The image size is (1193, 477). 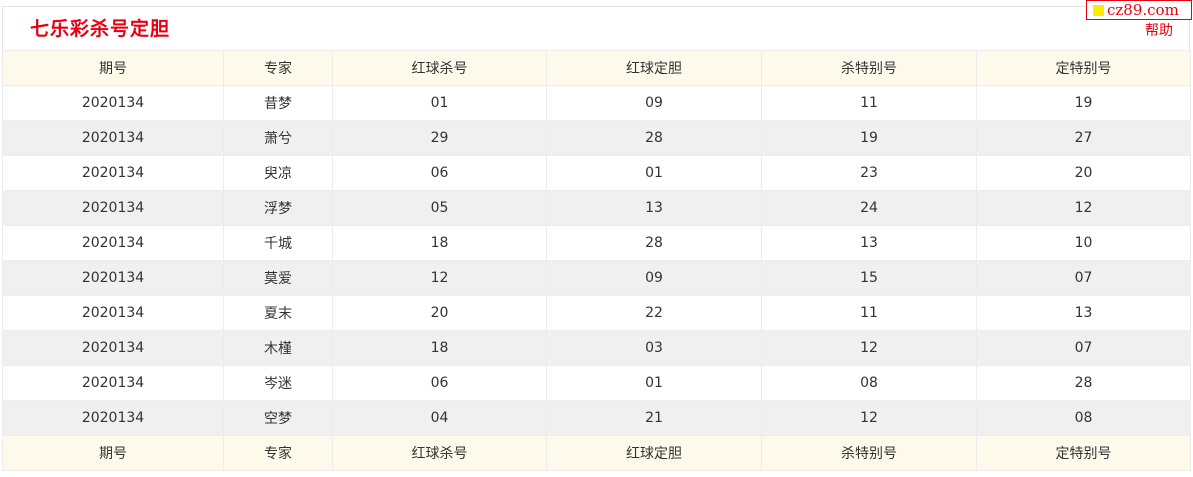 I want to click on cell-red-fix: 22, so click(x=654, y=313).